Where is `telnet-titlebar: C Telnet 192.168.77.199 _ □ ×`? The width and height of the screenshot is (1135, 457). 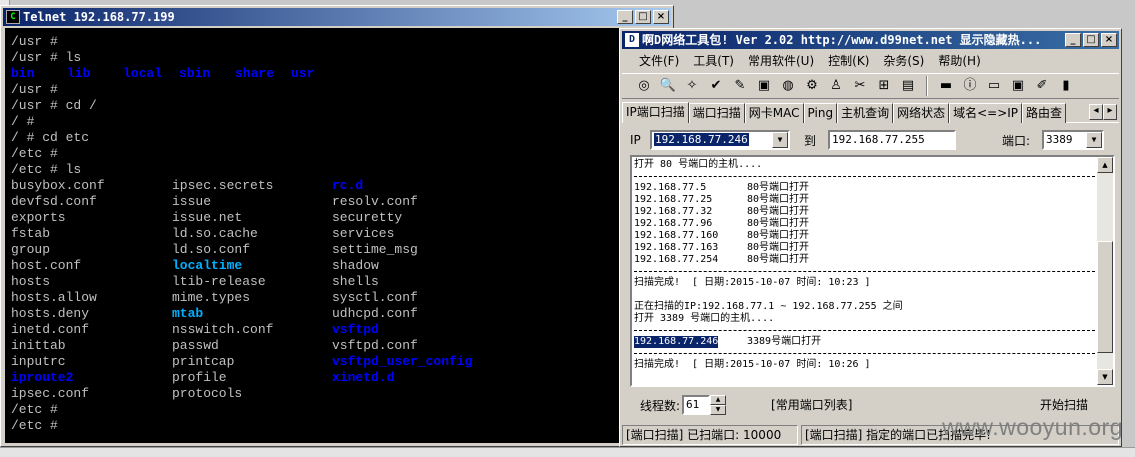
telnet-titlebar: C Telnet 192.168.77.199 _ □ × is located at coordinates (337, 17).